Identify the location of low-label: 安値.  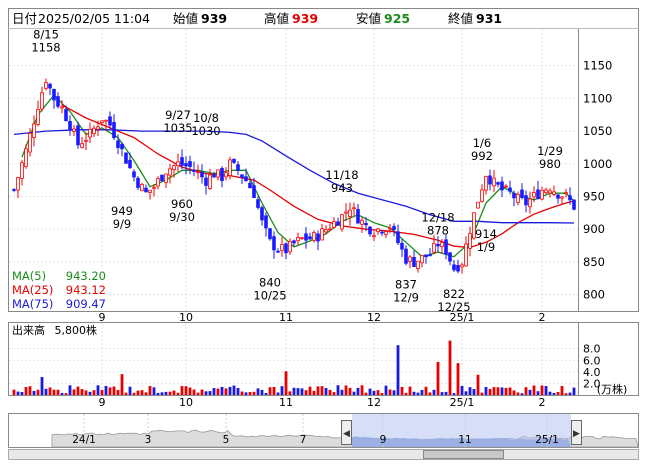
(368, 18).